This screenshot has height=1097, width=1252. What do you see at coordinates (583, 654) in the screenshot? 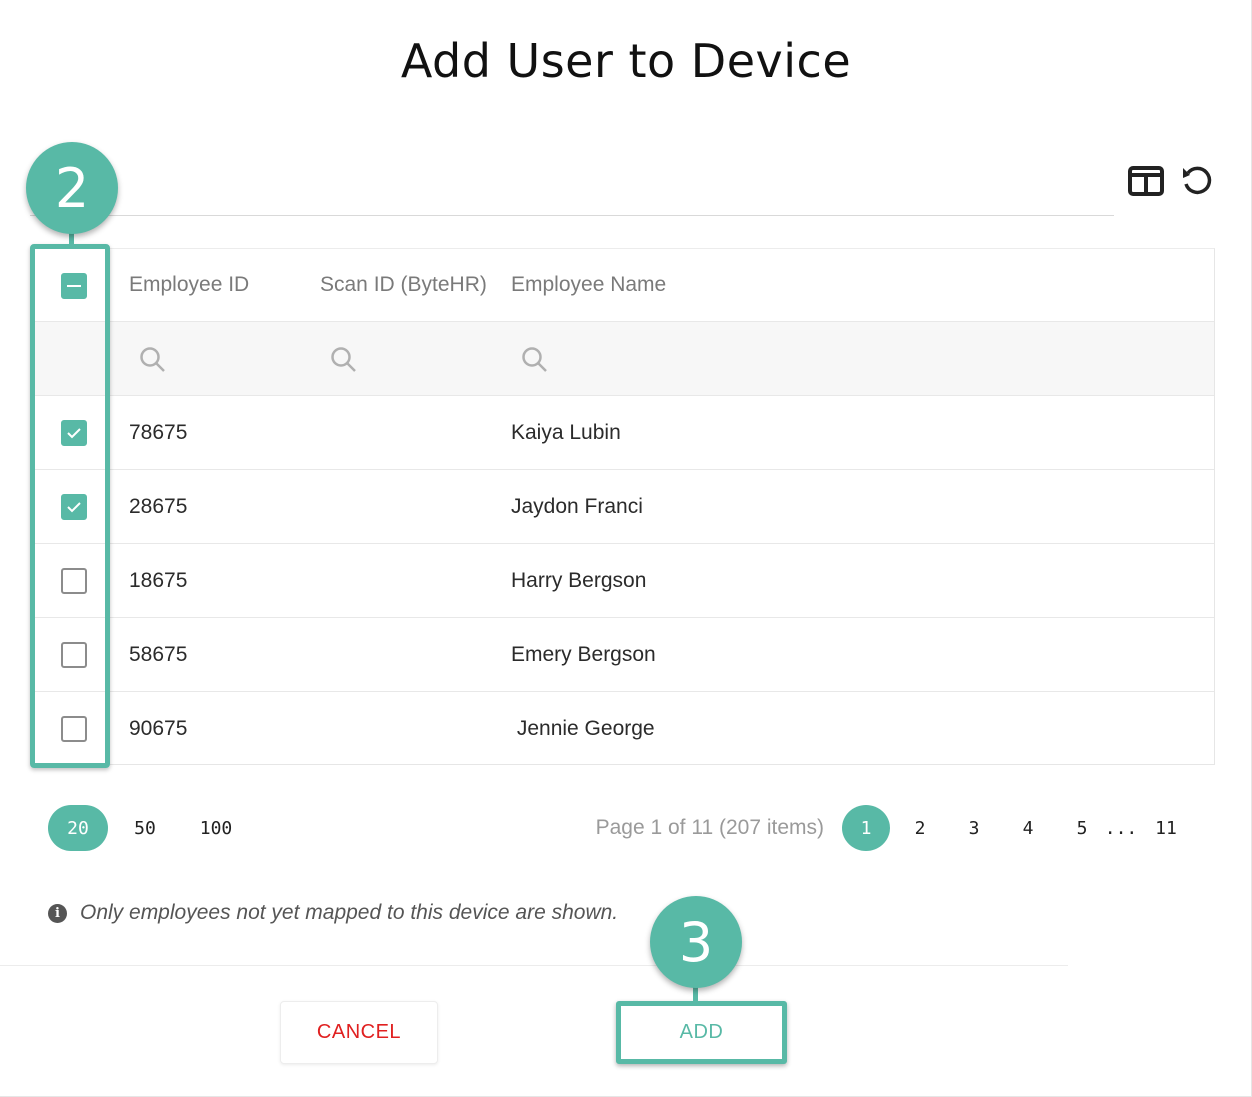
I see `cell-employee-name: Emery Bergson` at bounding box center [583, 654].